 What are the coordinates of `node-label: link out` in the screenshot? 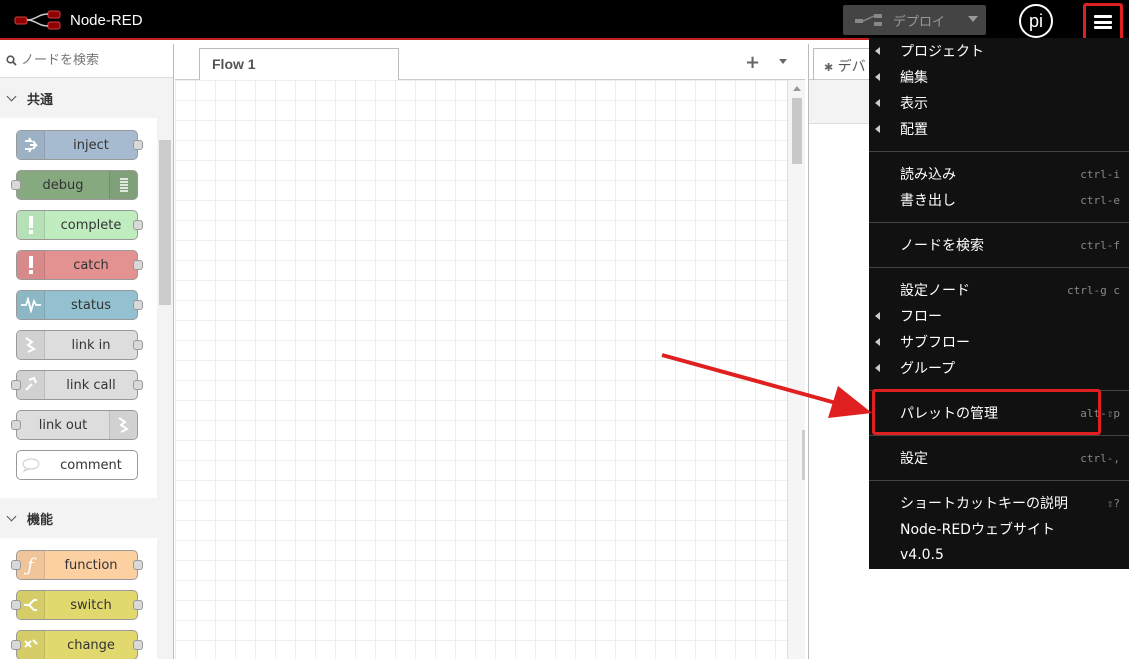 It's located at (63, 425).